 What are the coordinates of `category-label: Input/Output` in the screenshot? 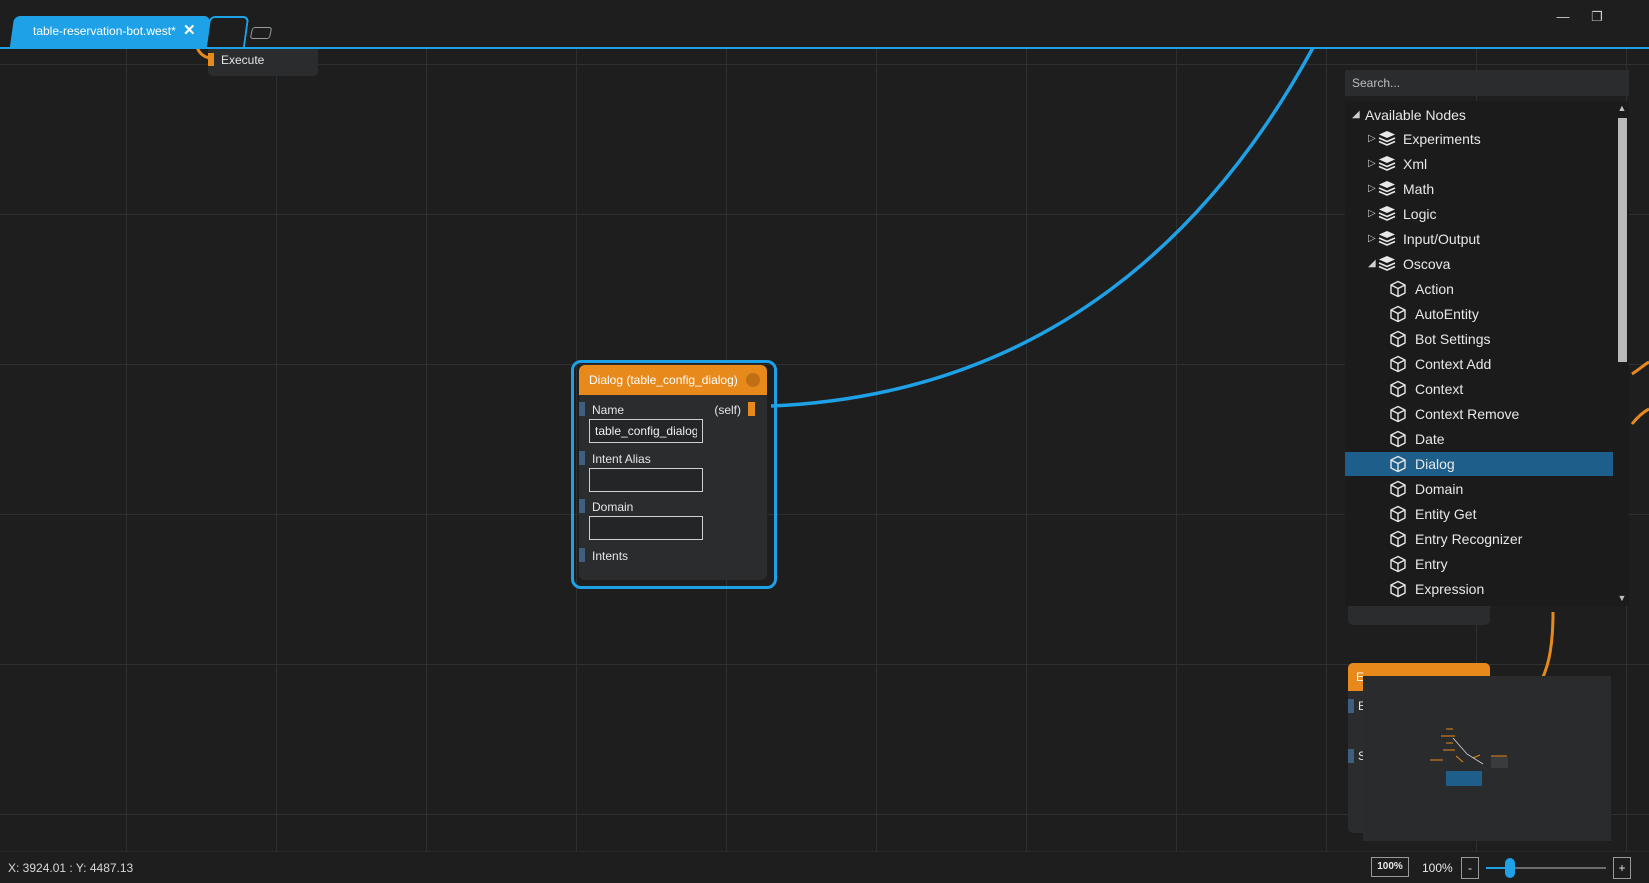 It's located at (1442, 239).